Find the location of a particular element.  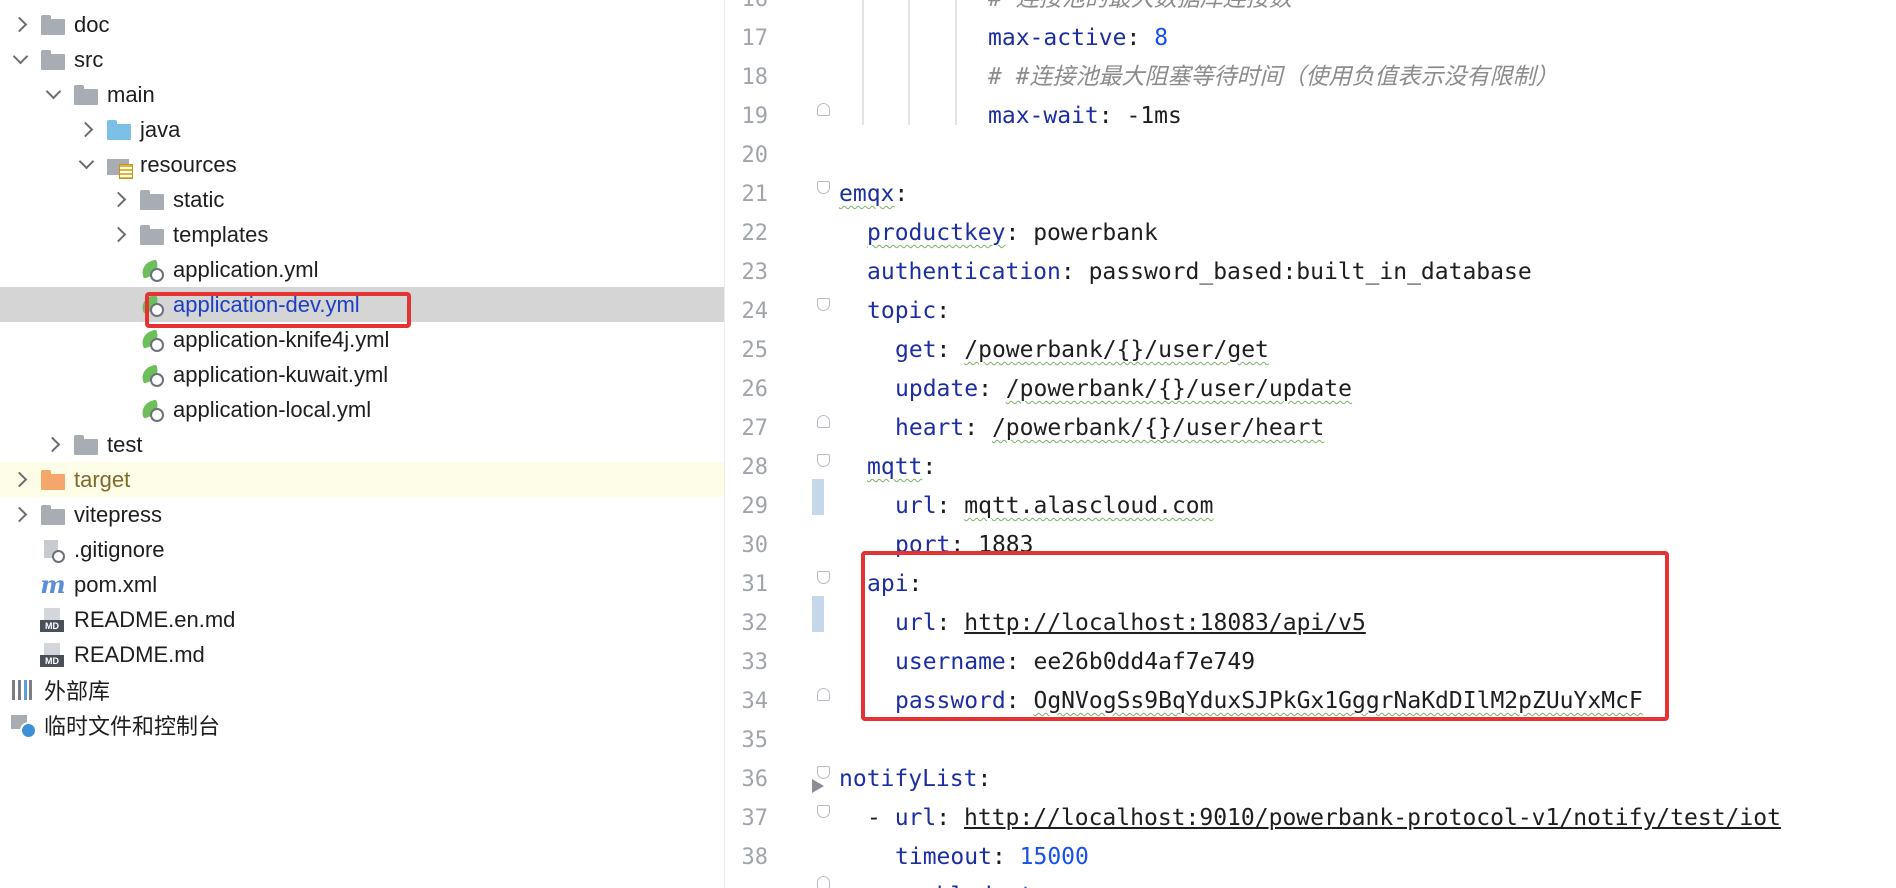

code-comment: # 连接池的最大数据库连接数 is located at coordinates (1140, 9).